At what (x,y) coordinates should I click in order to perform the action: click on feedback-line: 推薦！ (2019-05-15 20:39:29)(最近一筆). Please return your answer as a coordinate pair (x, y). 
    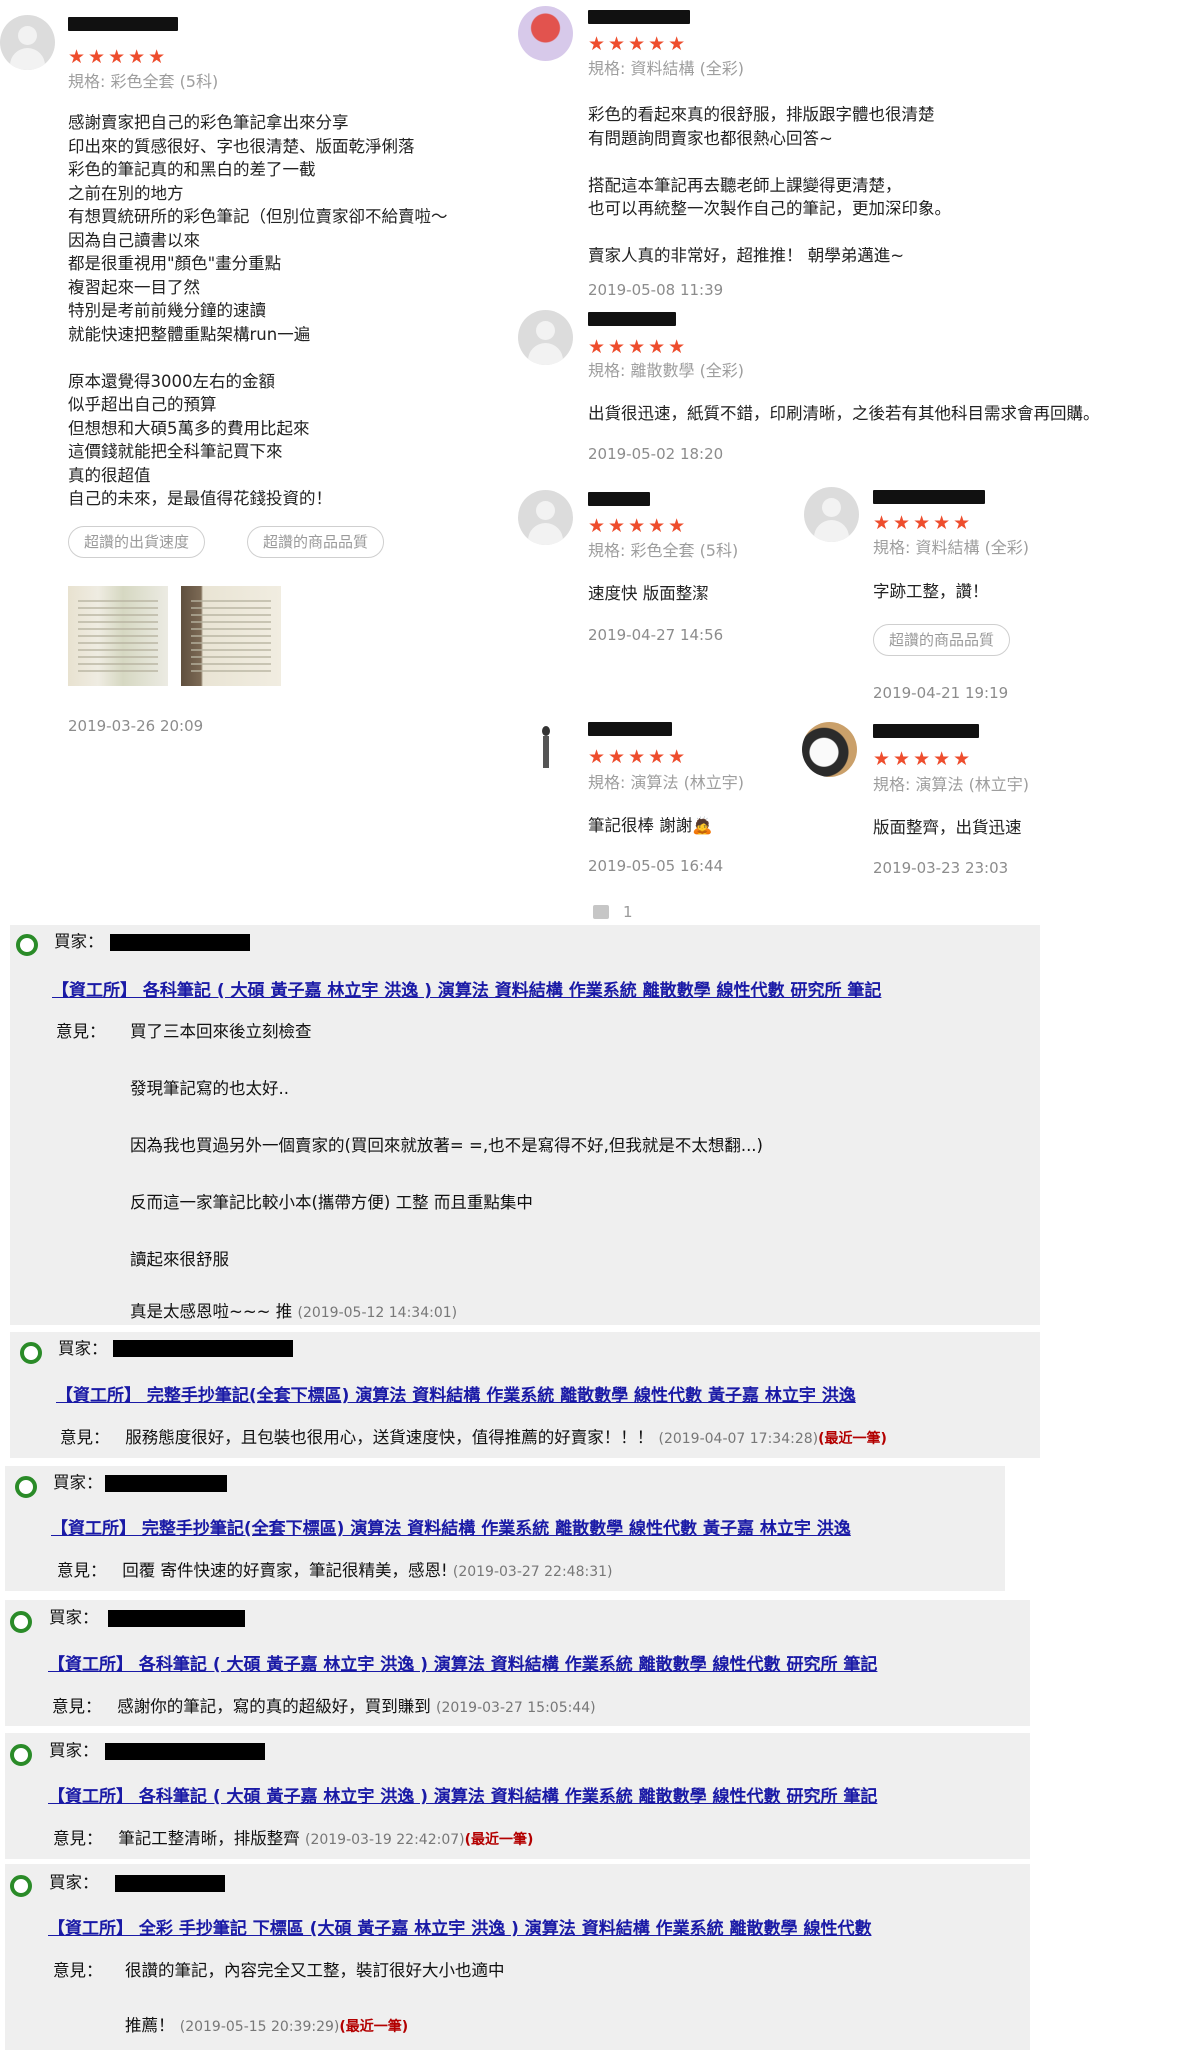
    Looking at the image, I should click on (266, 2026).